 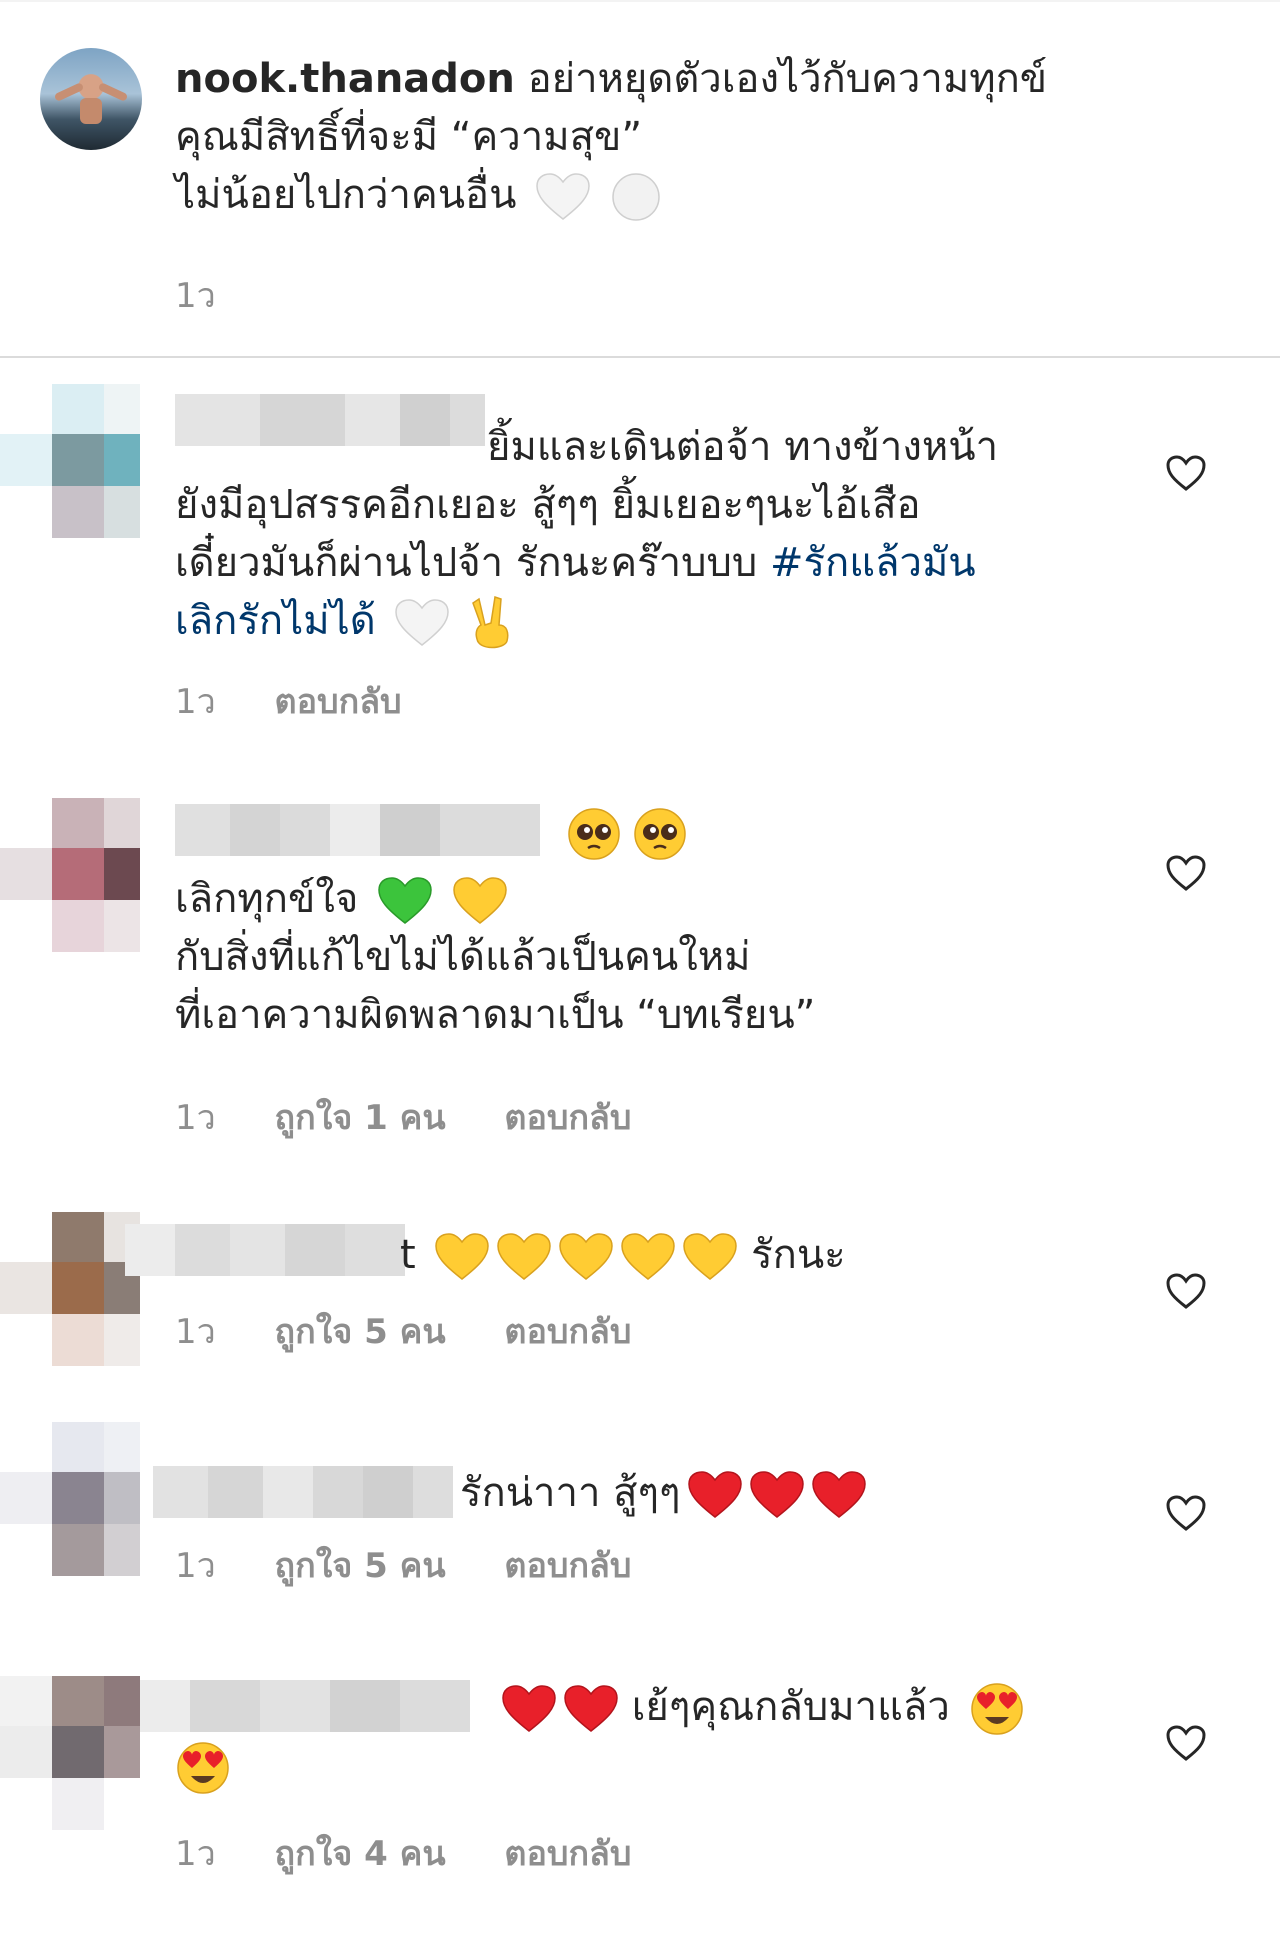 What do you see at coordinates (495, 1015) in the screenshot?
I see `comment-2-line-3: ที่เอาความผิดพลาดมาเป็น “บทเรียน”` at bounding box center [495, 1015].